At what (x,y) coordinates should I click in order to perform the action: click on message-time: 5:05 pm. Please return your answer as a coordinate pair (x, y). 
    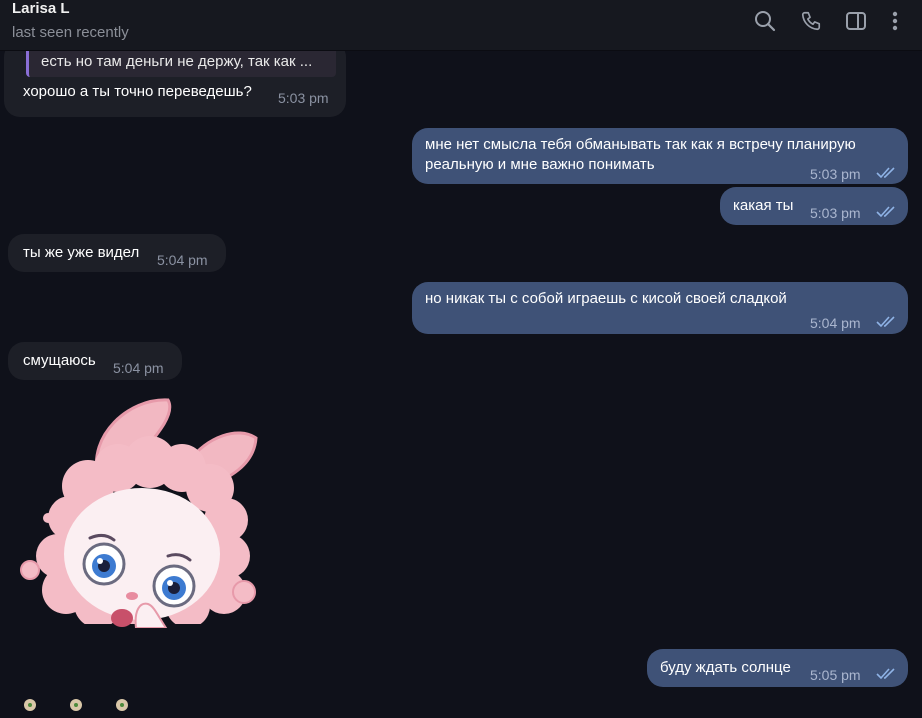
    Looking at the image, I should click on (835, 675).